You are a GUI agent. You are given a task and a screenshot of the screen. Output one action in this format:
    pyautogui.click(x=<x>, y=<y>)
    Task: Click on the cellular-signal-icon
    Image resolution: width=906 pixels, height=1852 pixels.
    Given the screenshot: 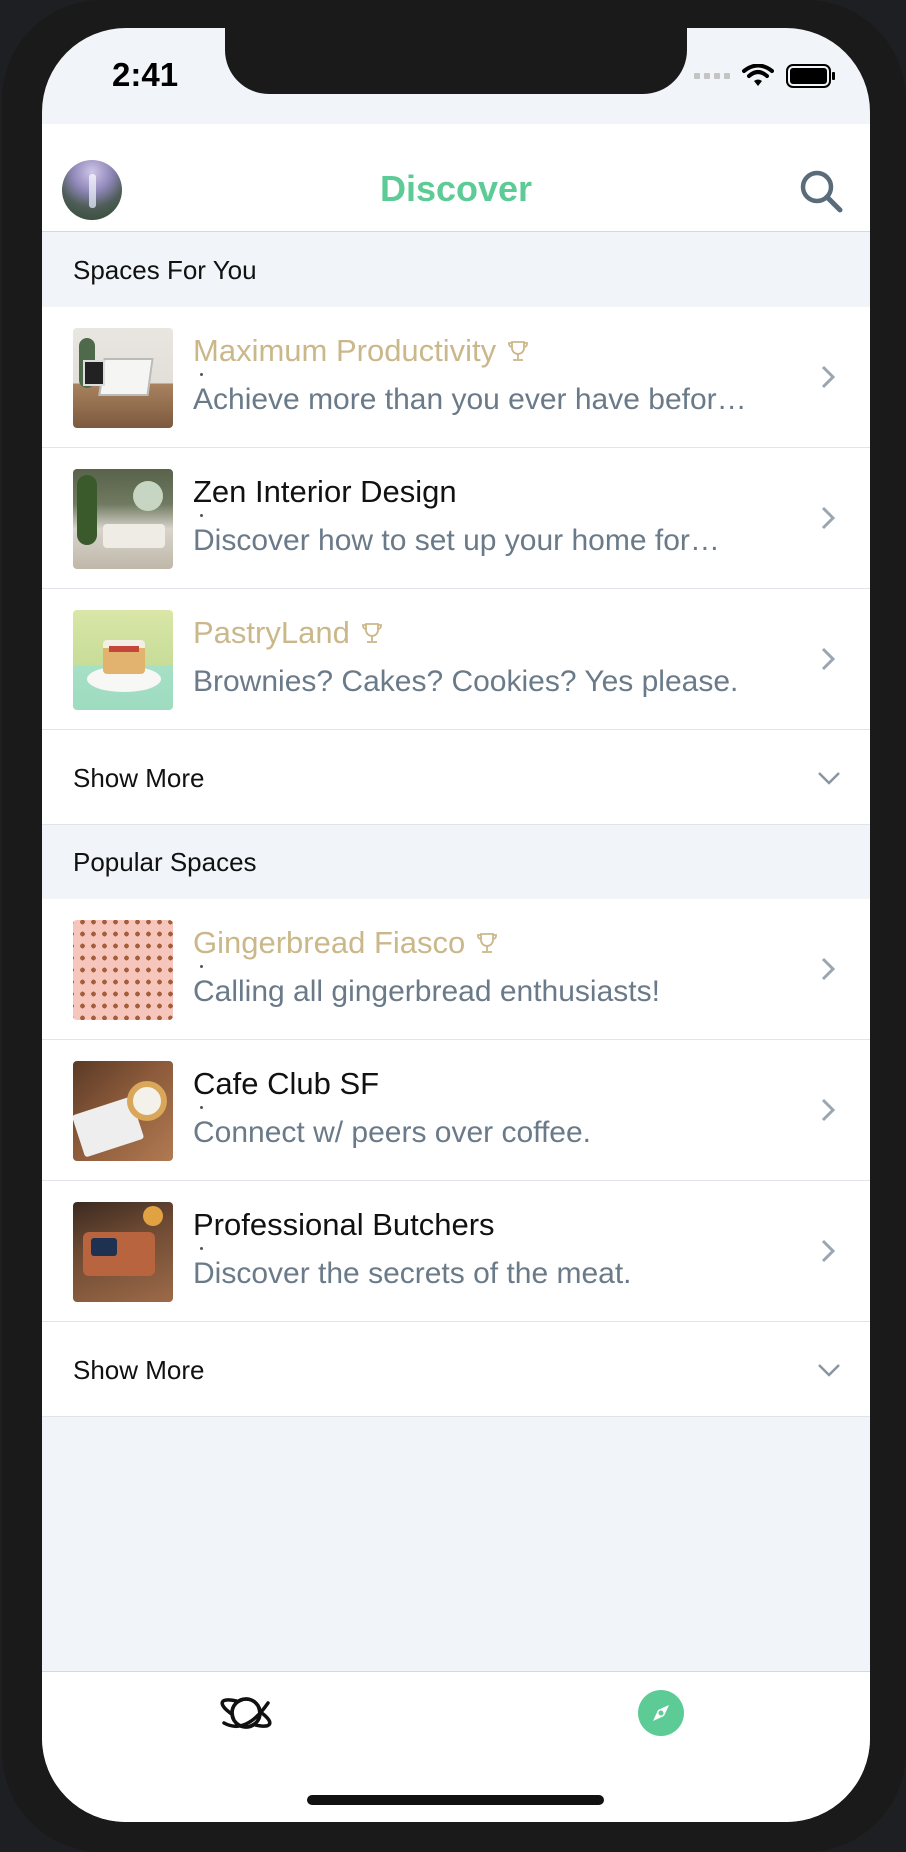 What is the action you would take?
    pyautogui.click(x=712, y=76)
    